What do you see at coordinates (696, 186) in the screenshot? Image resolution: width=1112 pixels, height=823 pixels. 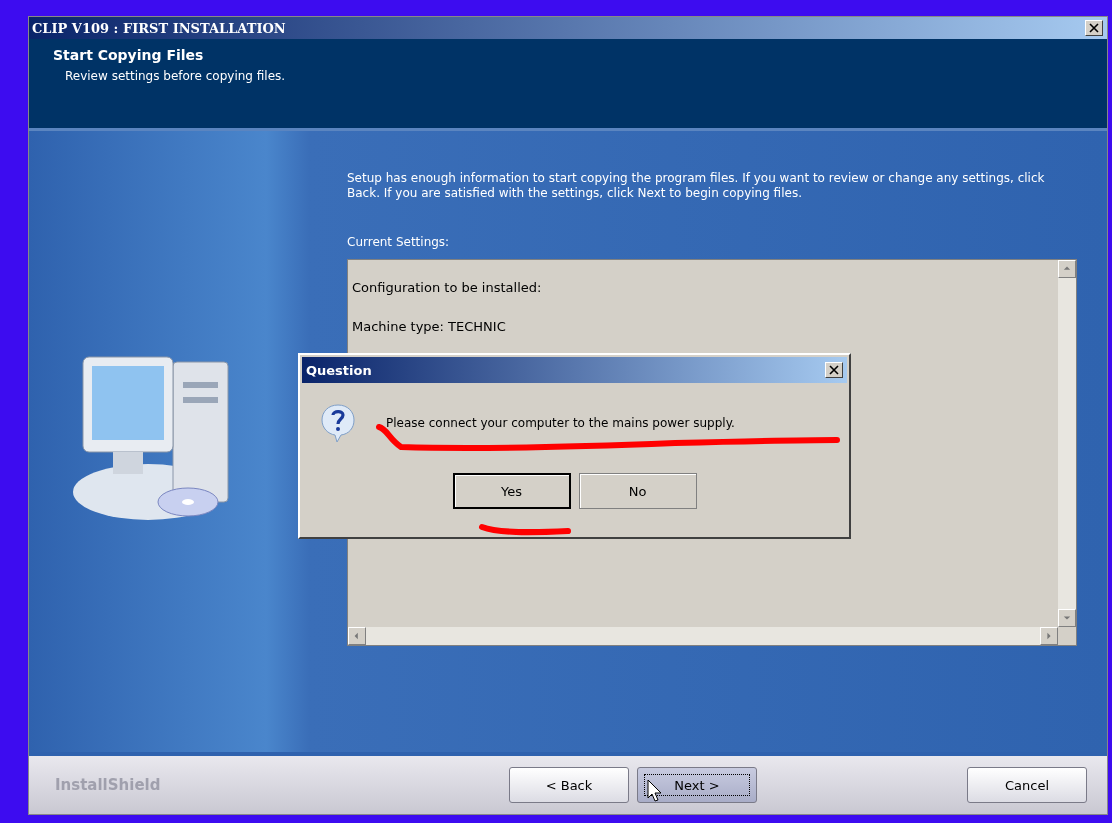 I see `intro-text: Setup has enough information to start copying the program files. If you want to review or change any settings, click Back. If you are satisfied with the settings, click Next to begin copying files.` at bounding box center [696, 186].